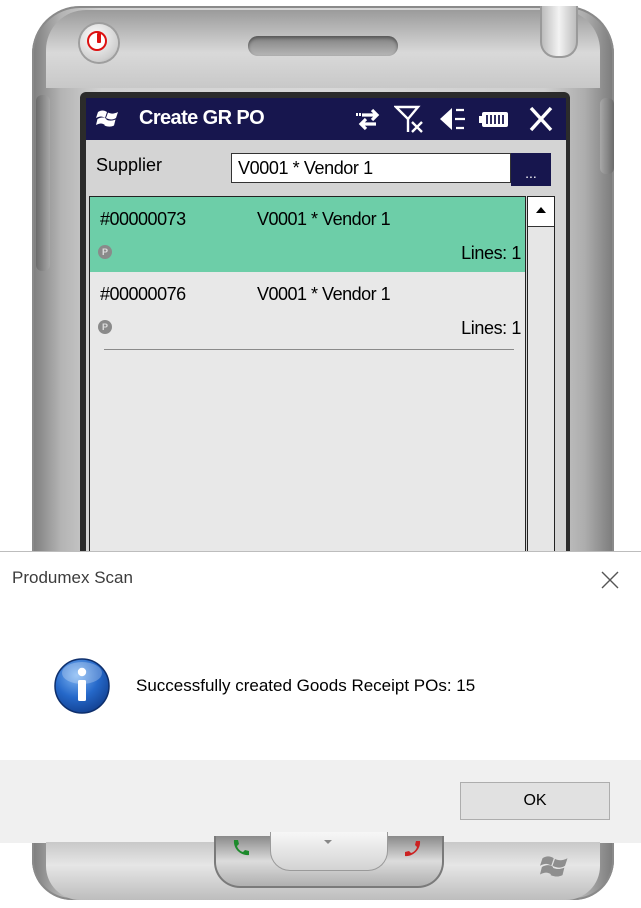  What do you see at coordinates (309, 349) in the screenshot?
I see `list-divider` at bounding box center [309, 349].